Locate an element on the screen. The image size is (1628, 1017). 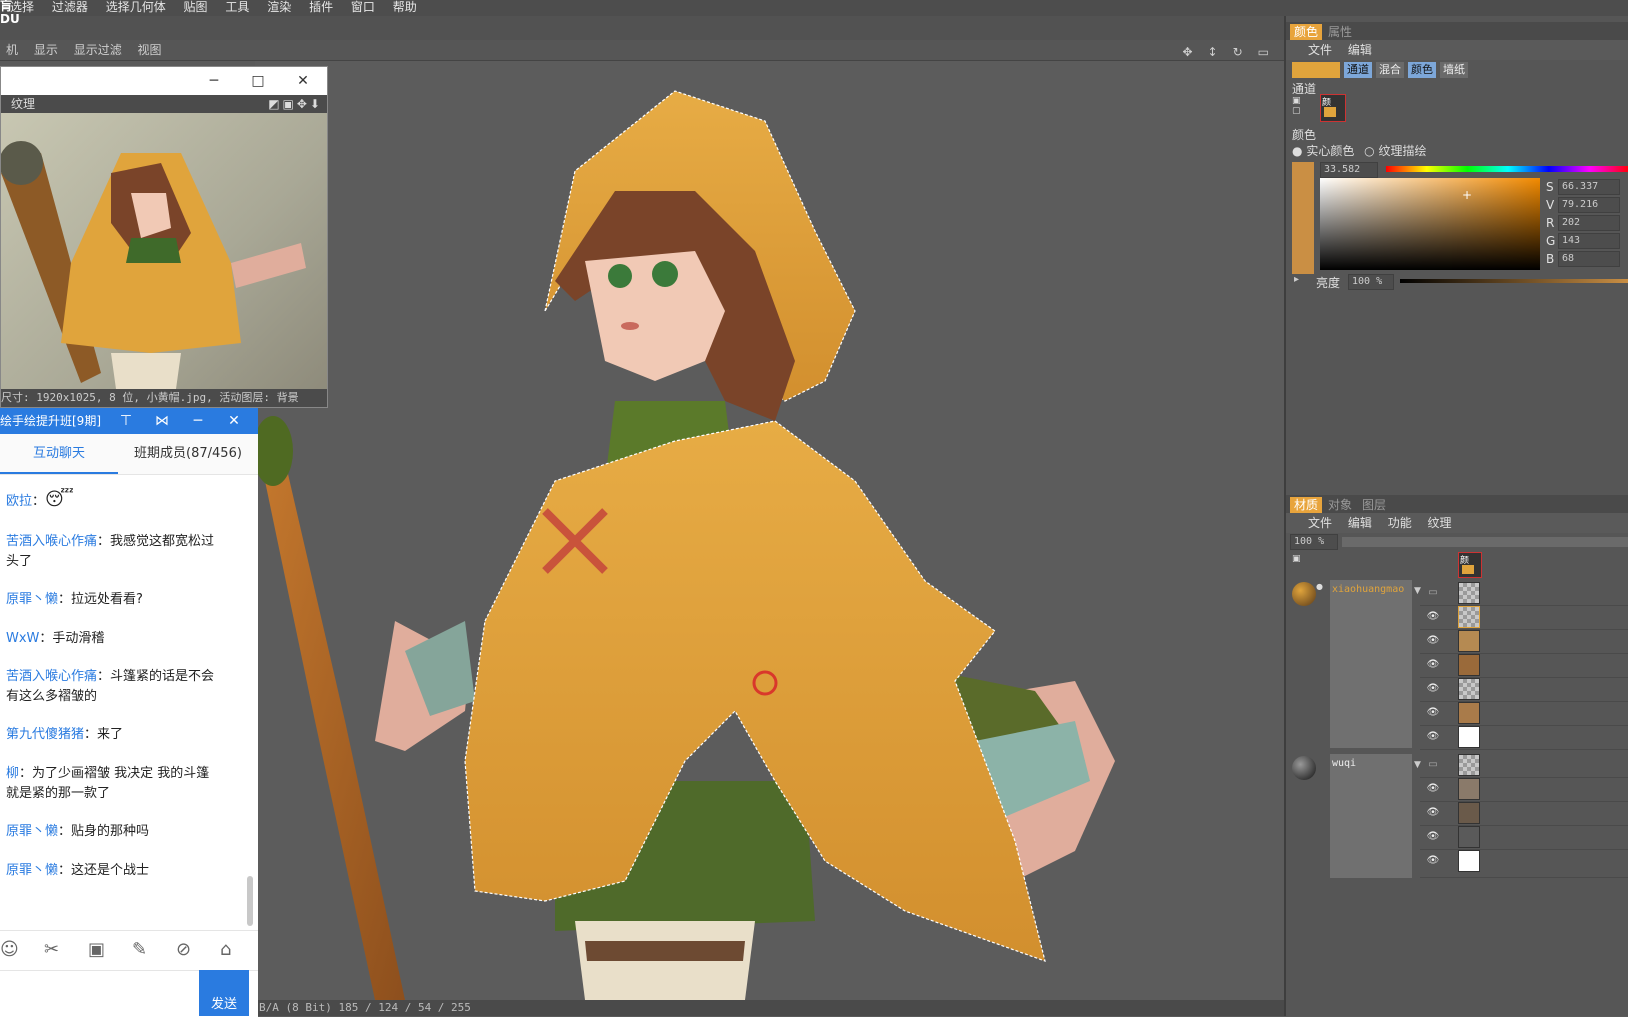
menu-help: 帮助 is located at coordinates (405, 7).